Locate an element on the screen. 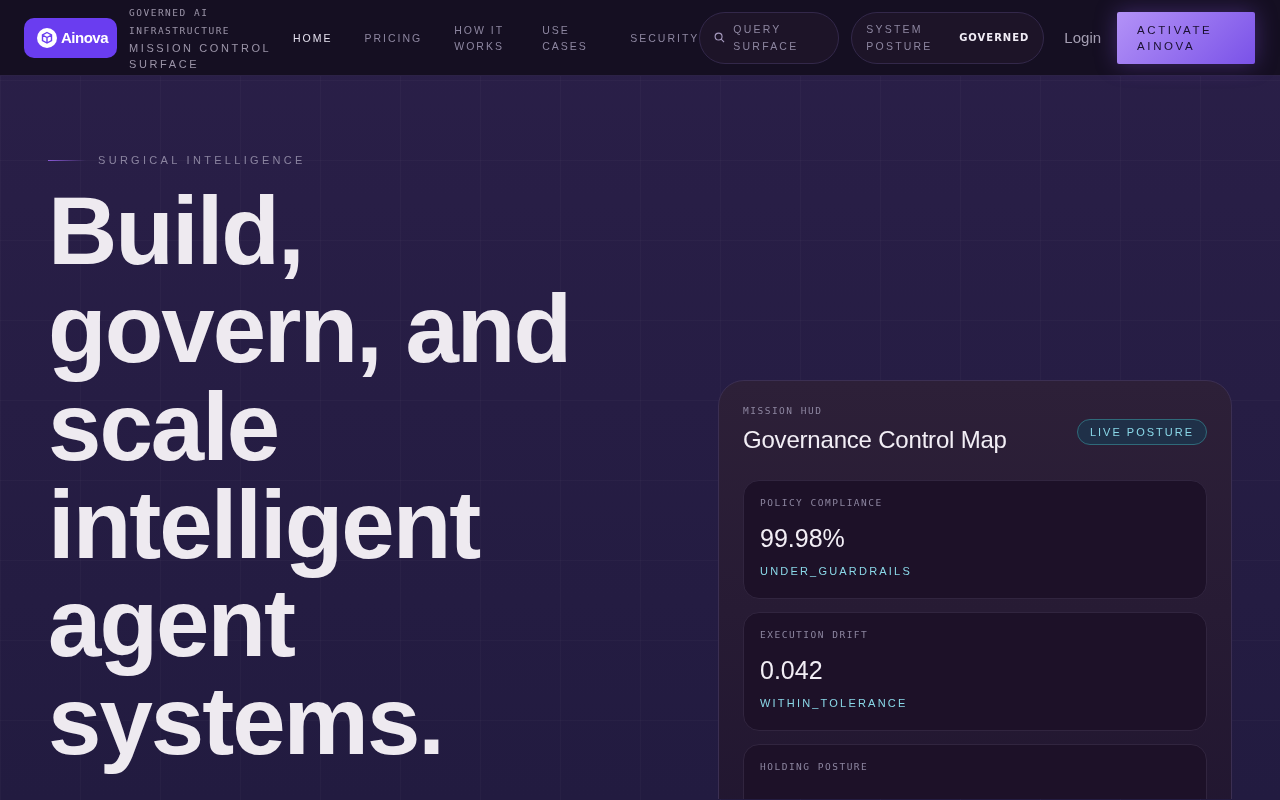 Image resolution: width=1280 pixels, height=800 pixels. search-icon is located at coordinates (720, 37).